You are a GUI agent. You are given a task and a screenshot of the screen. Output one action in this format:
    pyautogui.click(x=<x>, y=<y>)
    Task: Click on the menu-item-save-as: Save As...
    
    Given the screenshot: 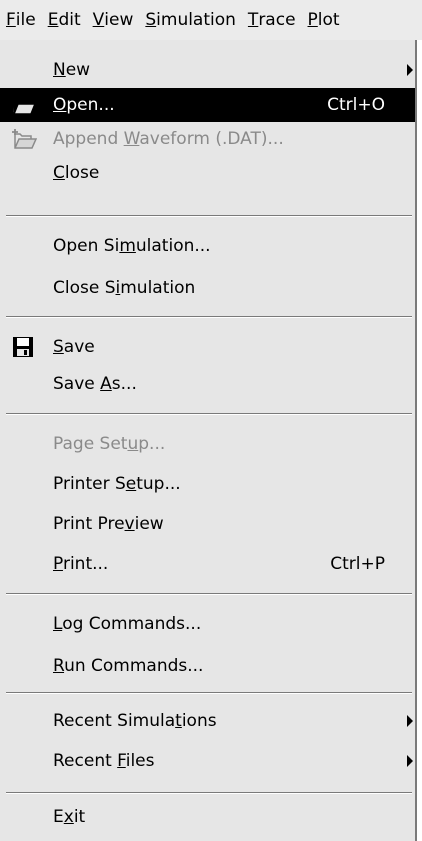 What is the action you would take?
    pyautogui.click(x=207, y=384)
    